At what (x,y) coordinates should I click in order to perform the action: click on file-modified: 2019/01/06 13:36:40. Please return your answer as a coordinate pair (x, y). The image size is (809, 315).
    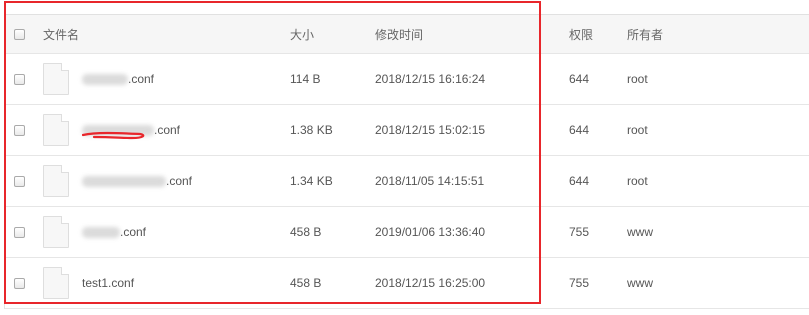
    Looking at the image, I should click on (430, 232).